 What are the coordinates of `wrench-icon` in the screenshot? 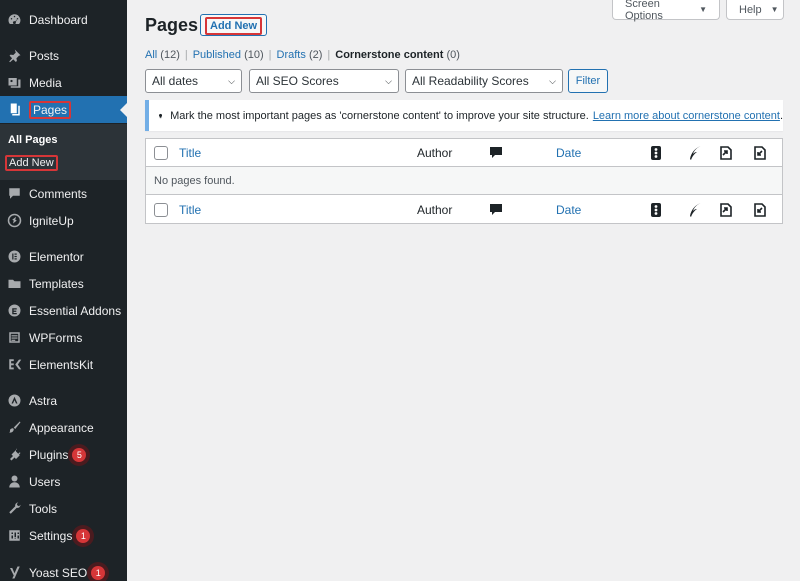 It's located at (14, 508).